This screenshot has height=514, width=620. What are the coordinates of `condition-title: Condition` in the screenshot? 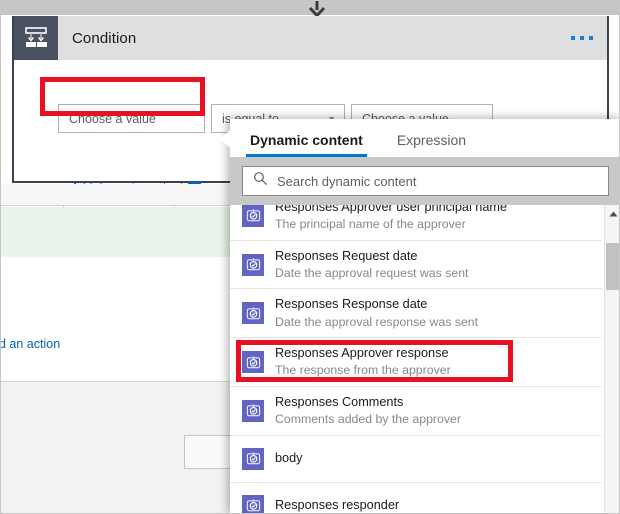 It's located at (104, 38).